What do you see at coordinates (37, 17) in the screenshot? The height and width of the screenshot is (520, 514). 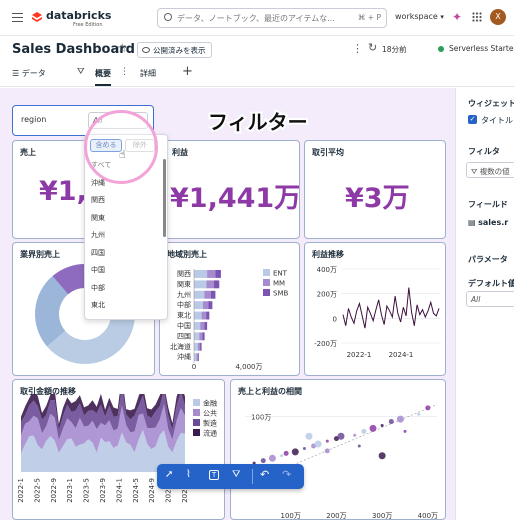 I see `databricks-logo-icon` at bounding box center [37, 17].